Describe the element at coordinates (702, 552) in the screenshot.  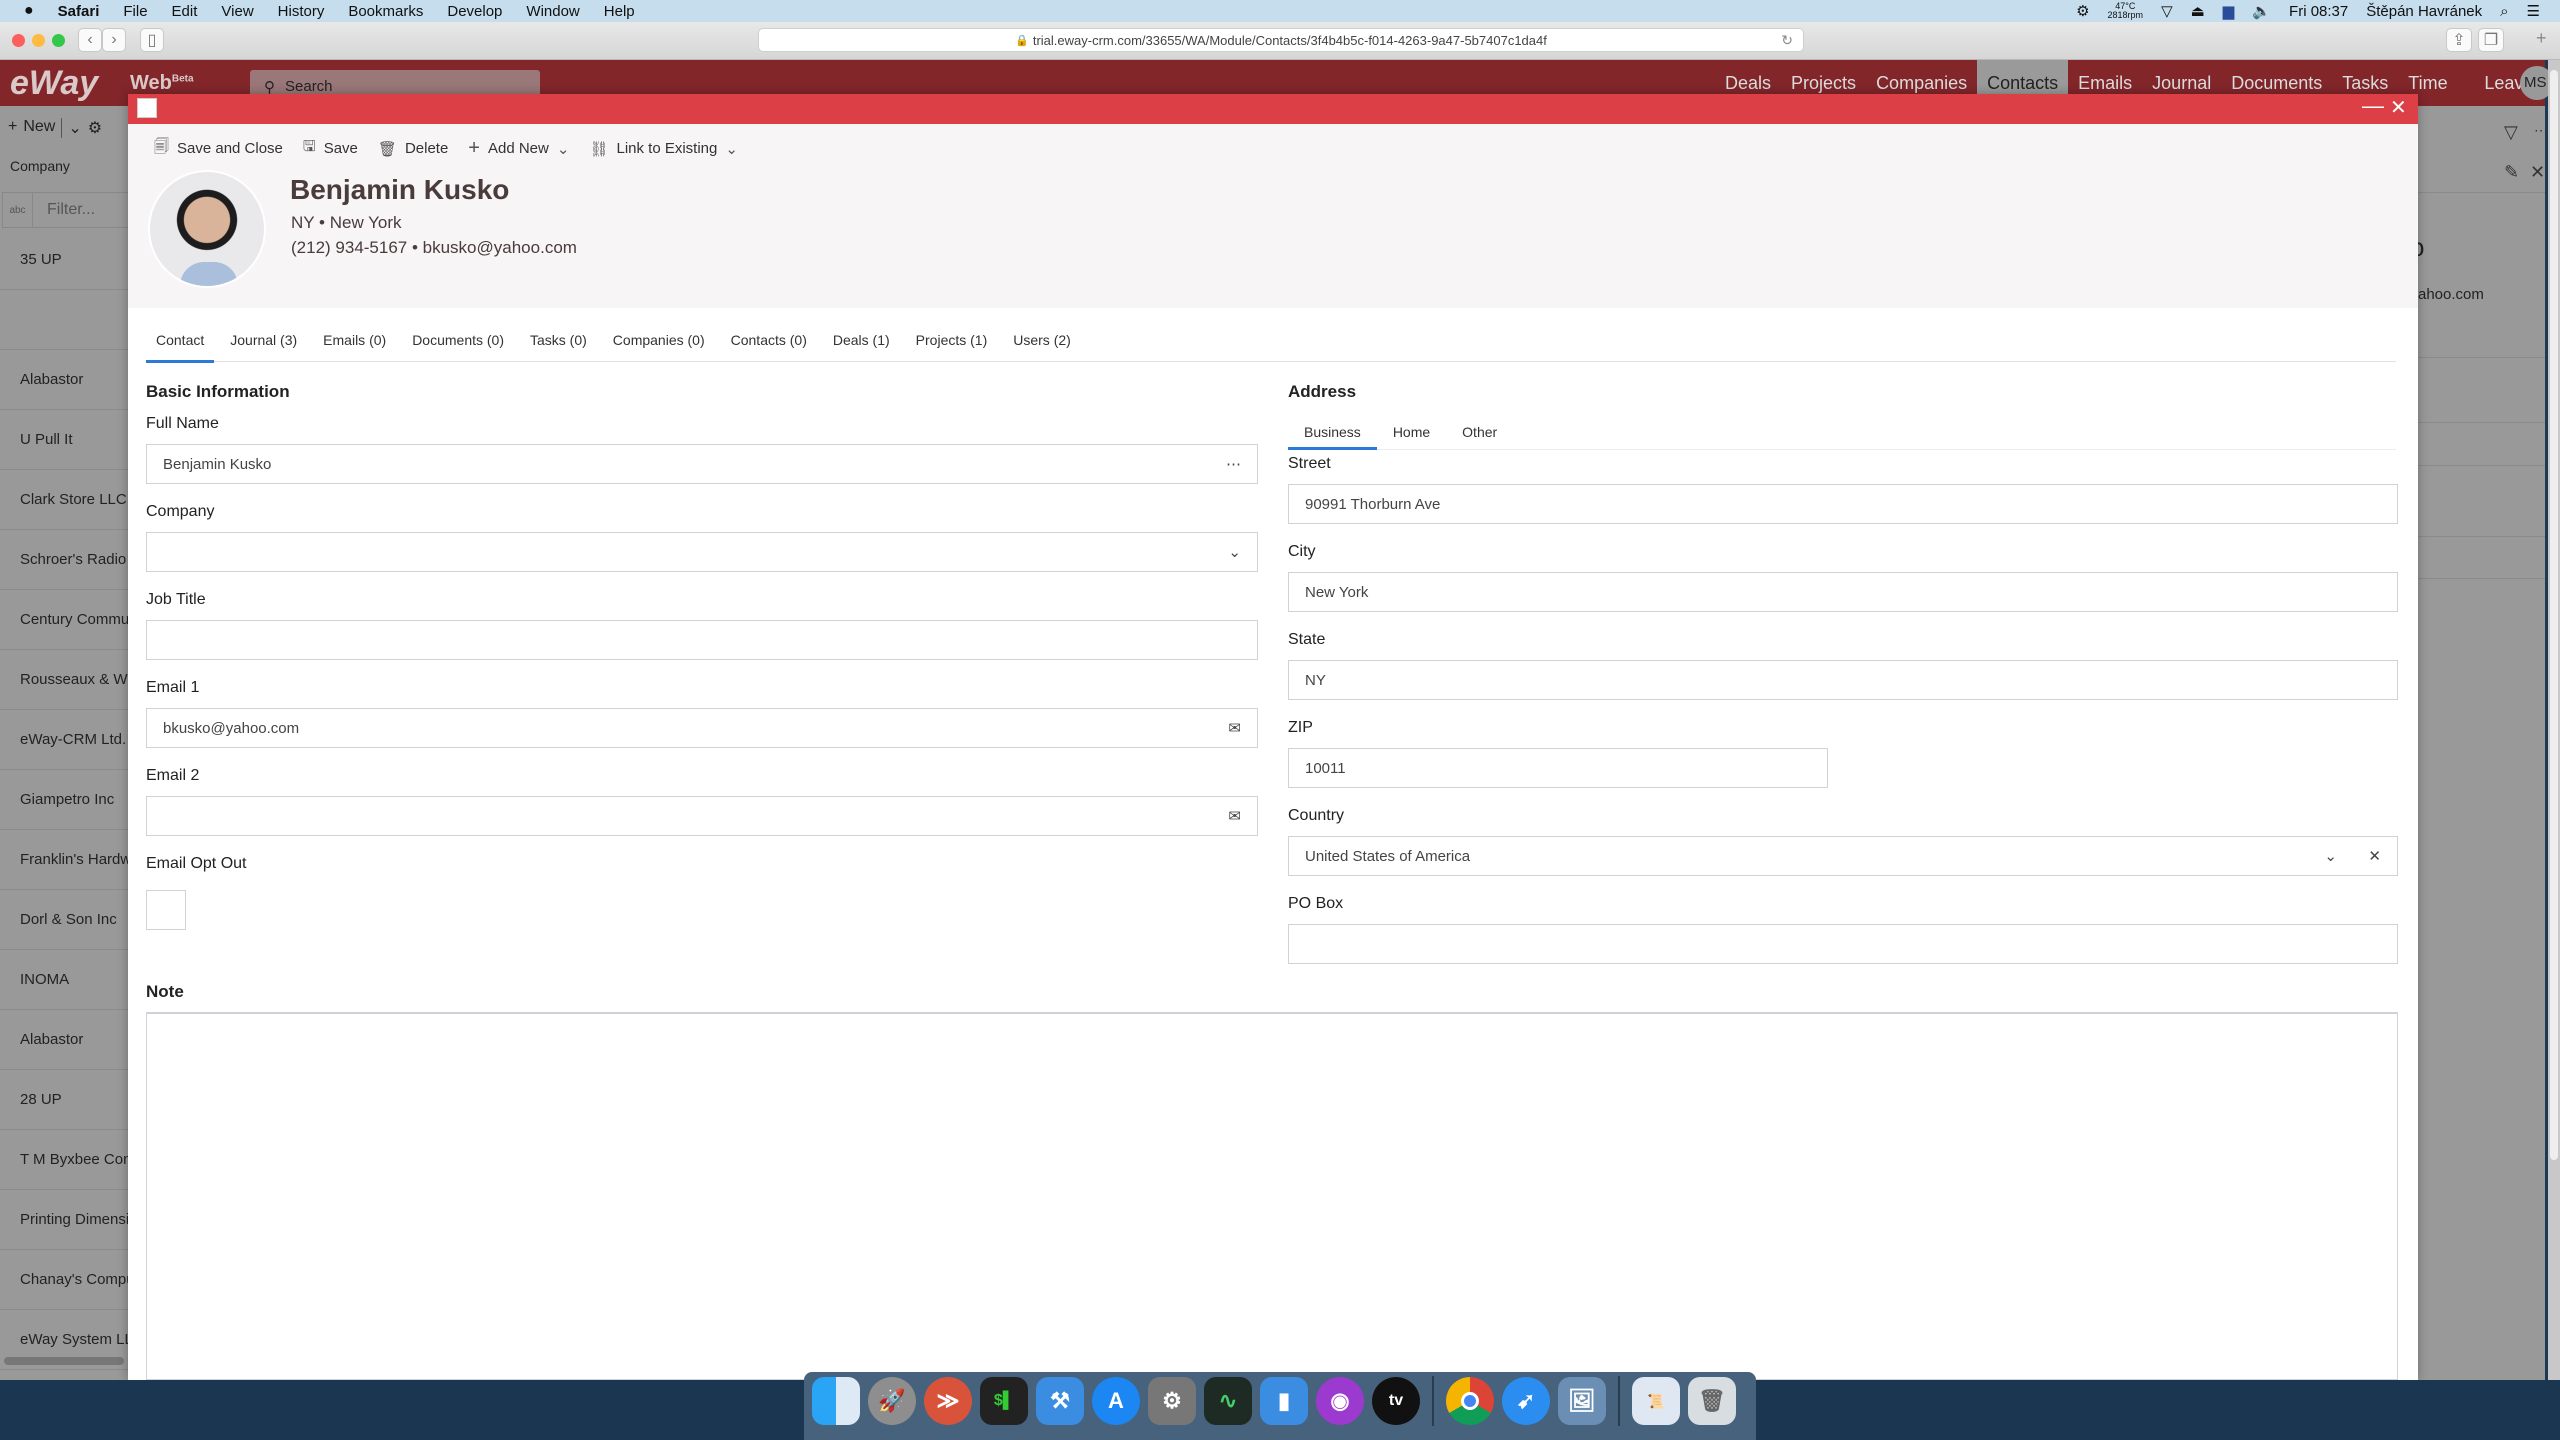
I see `company-select: ⌄` at that location.